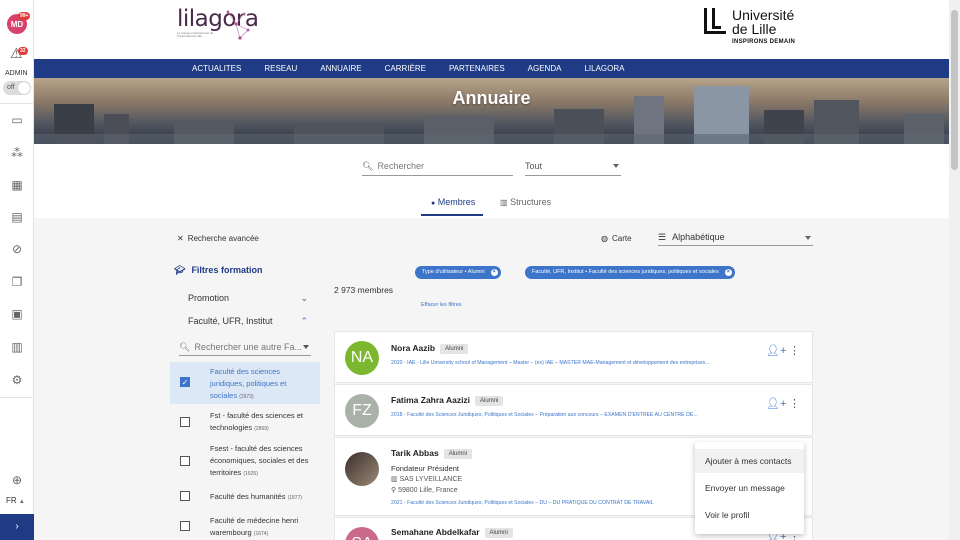 This screenshot has width=960, height=540. I want to click on filters-title: 🎓︎ Filtres formation, so click(218, 270).